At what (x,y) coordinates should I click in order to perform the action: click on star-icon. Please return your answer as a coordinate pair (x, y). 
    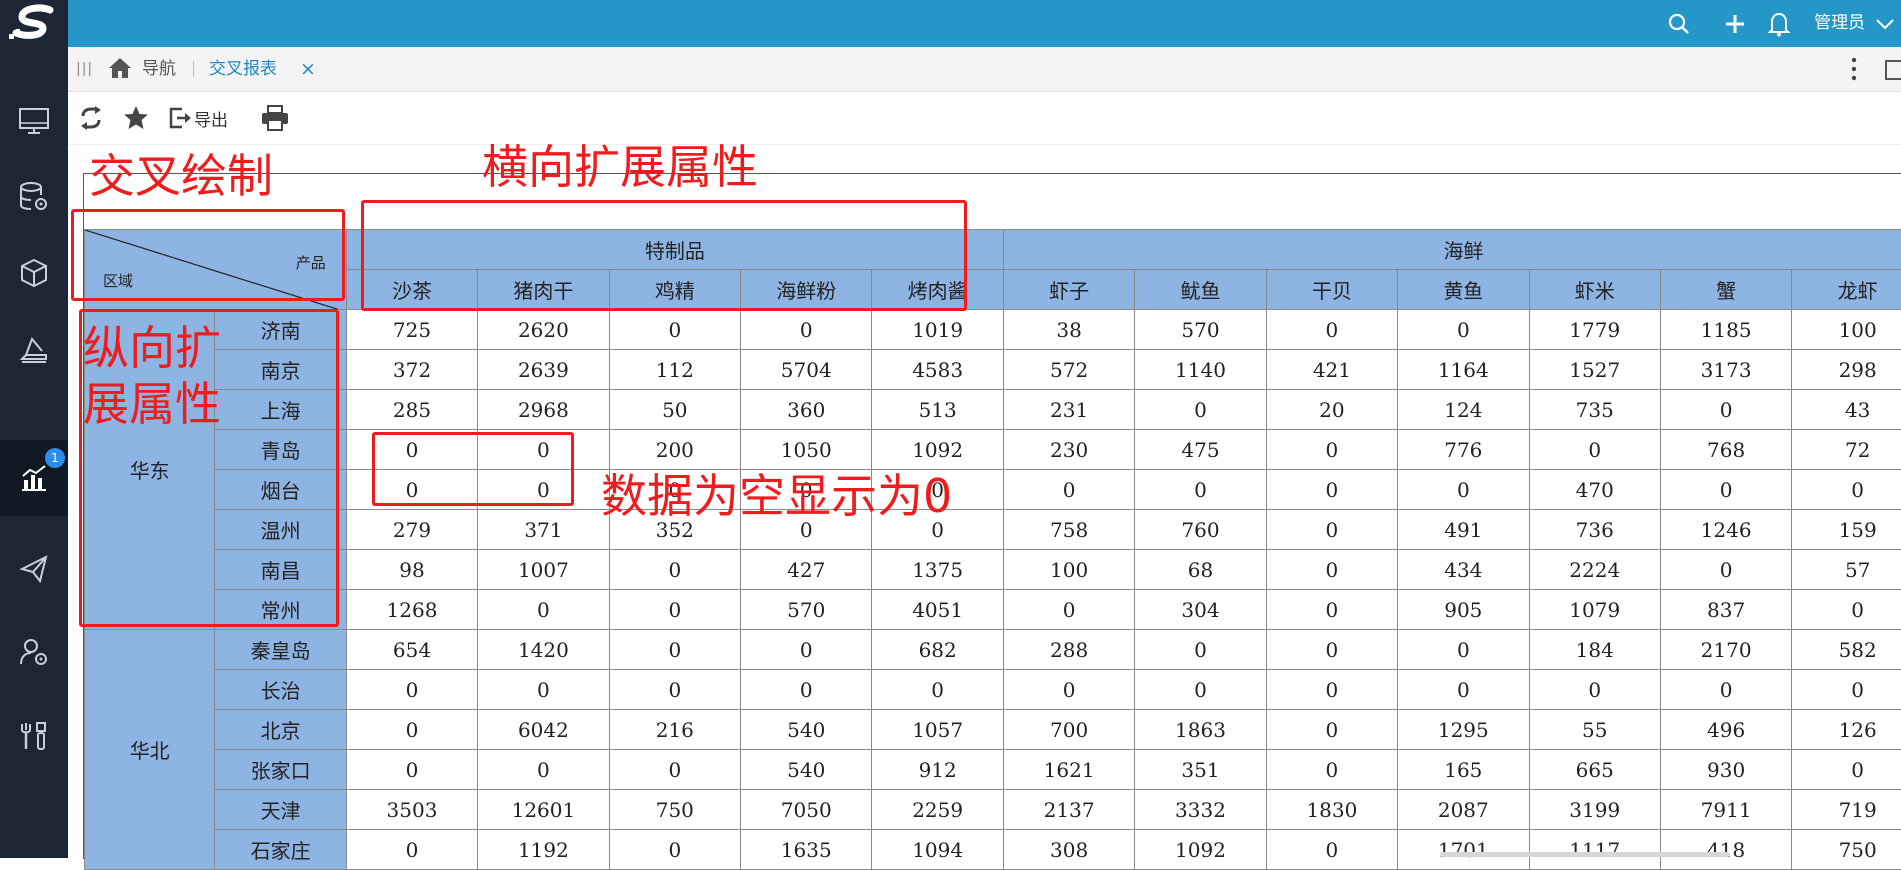
    Looking at the image, I should click on (136, 118).